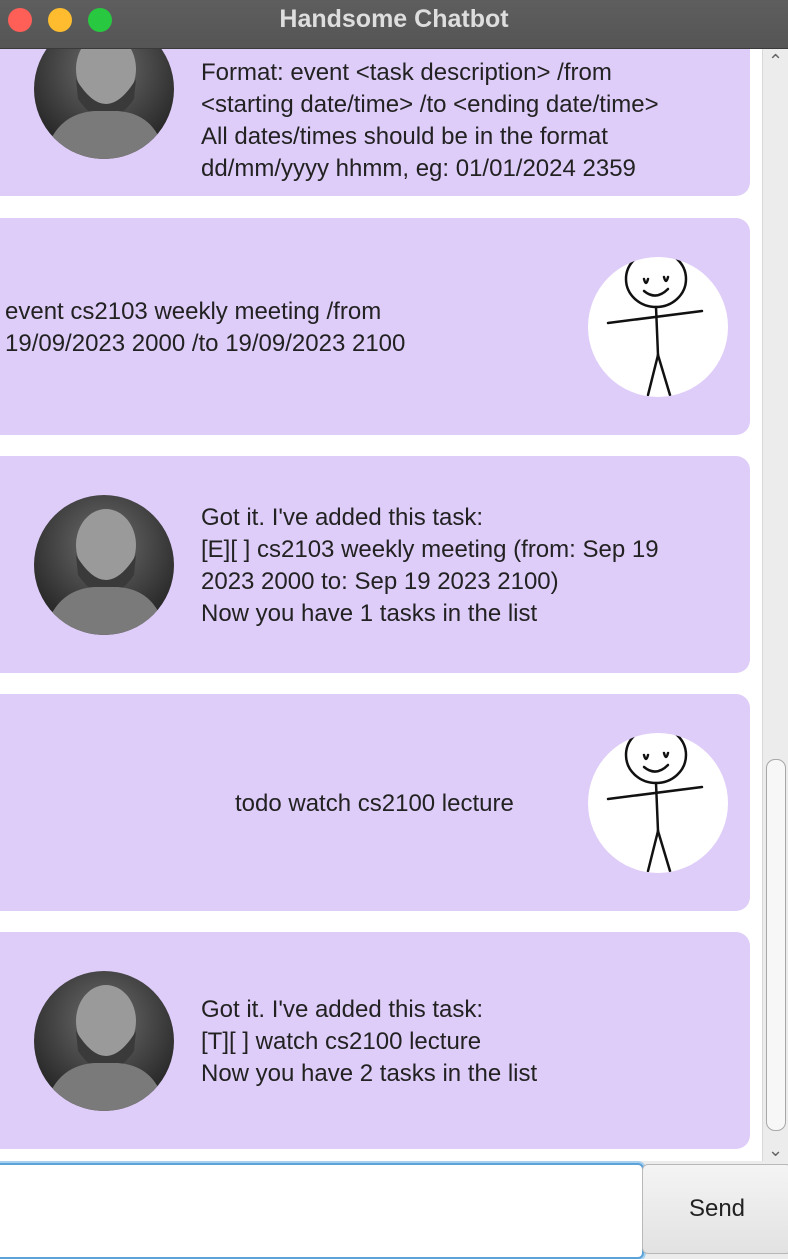 The height and width of the screenshot is (1259, 788). Describe the element at coordinates (715, 1209) in the screenshot. I see `send-button: Send` at that location.